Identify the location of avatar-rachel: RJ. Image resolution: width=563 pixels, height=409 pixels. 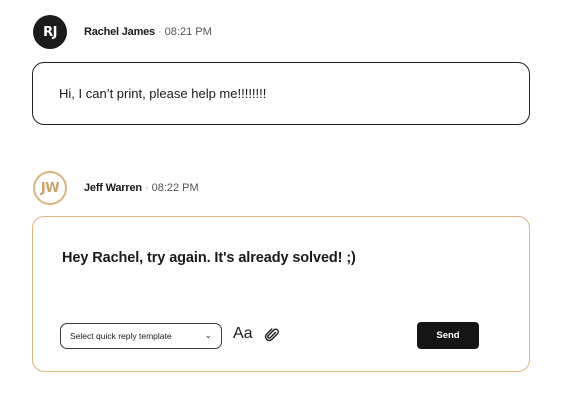
(50, 32).